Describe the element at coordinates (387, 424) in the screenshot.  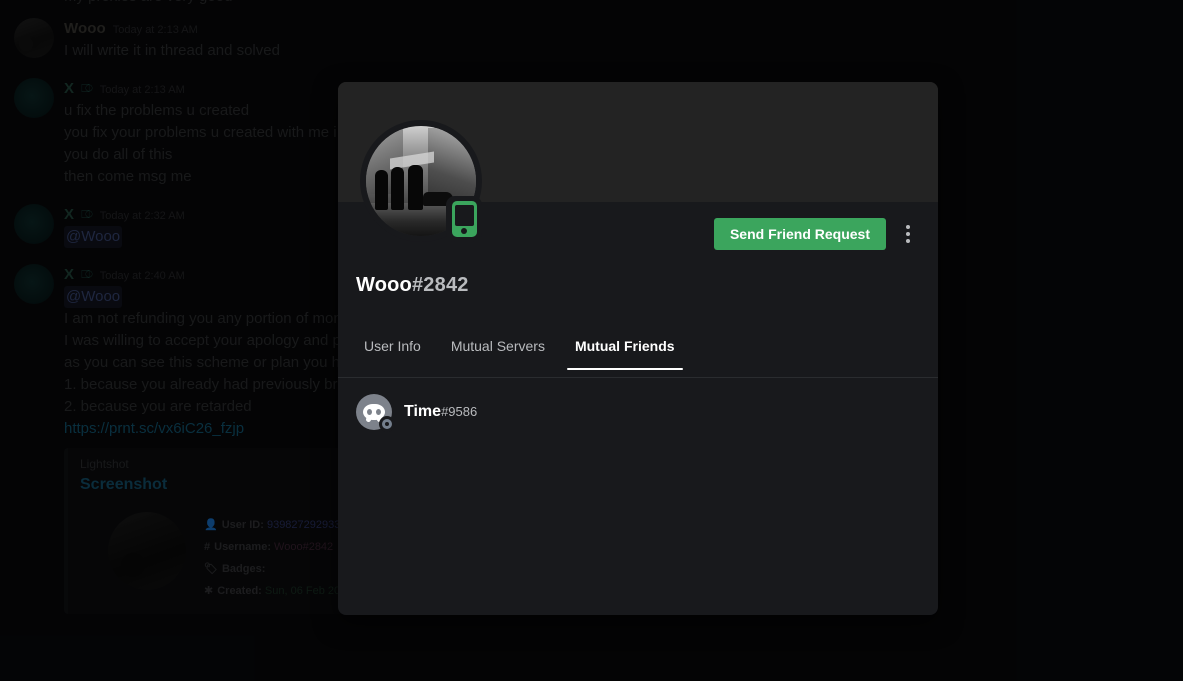
I see `status-offline-icon` at that location.